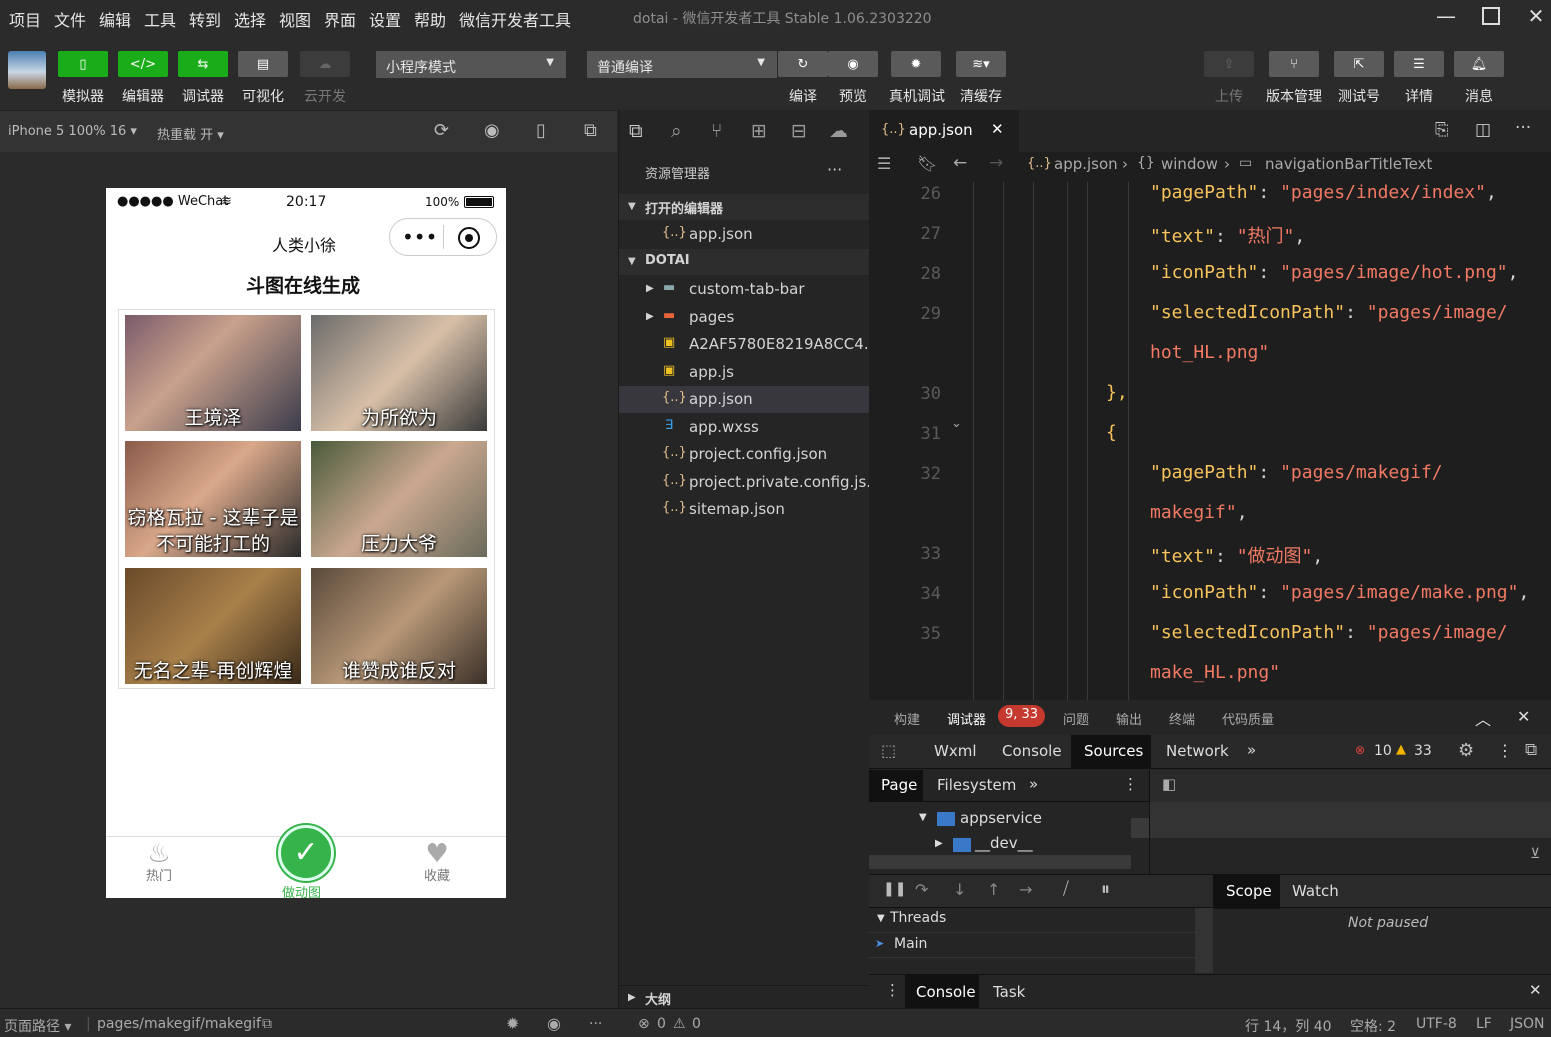 The height and width of the screenshot is (1037, 1551). What do you see at coordinates (1111, 432) in the screenshot?
I see `code-line: {` at bounding box center [1111, 432].